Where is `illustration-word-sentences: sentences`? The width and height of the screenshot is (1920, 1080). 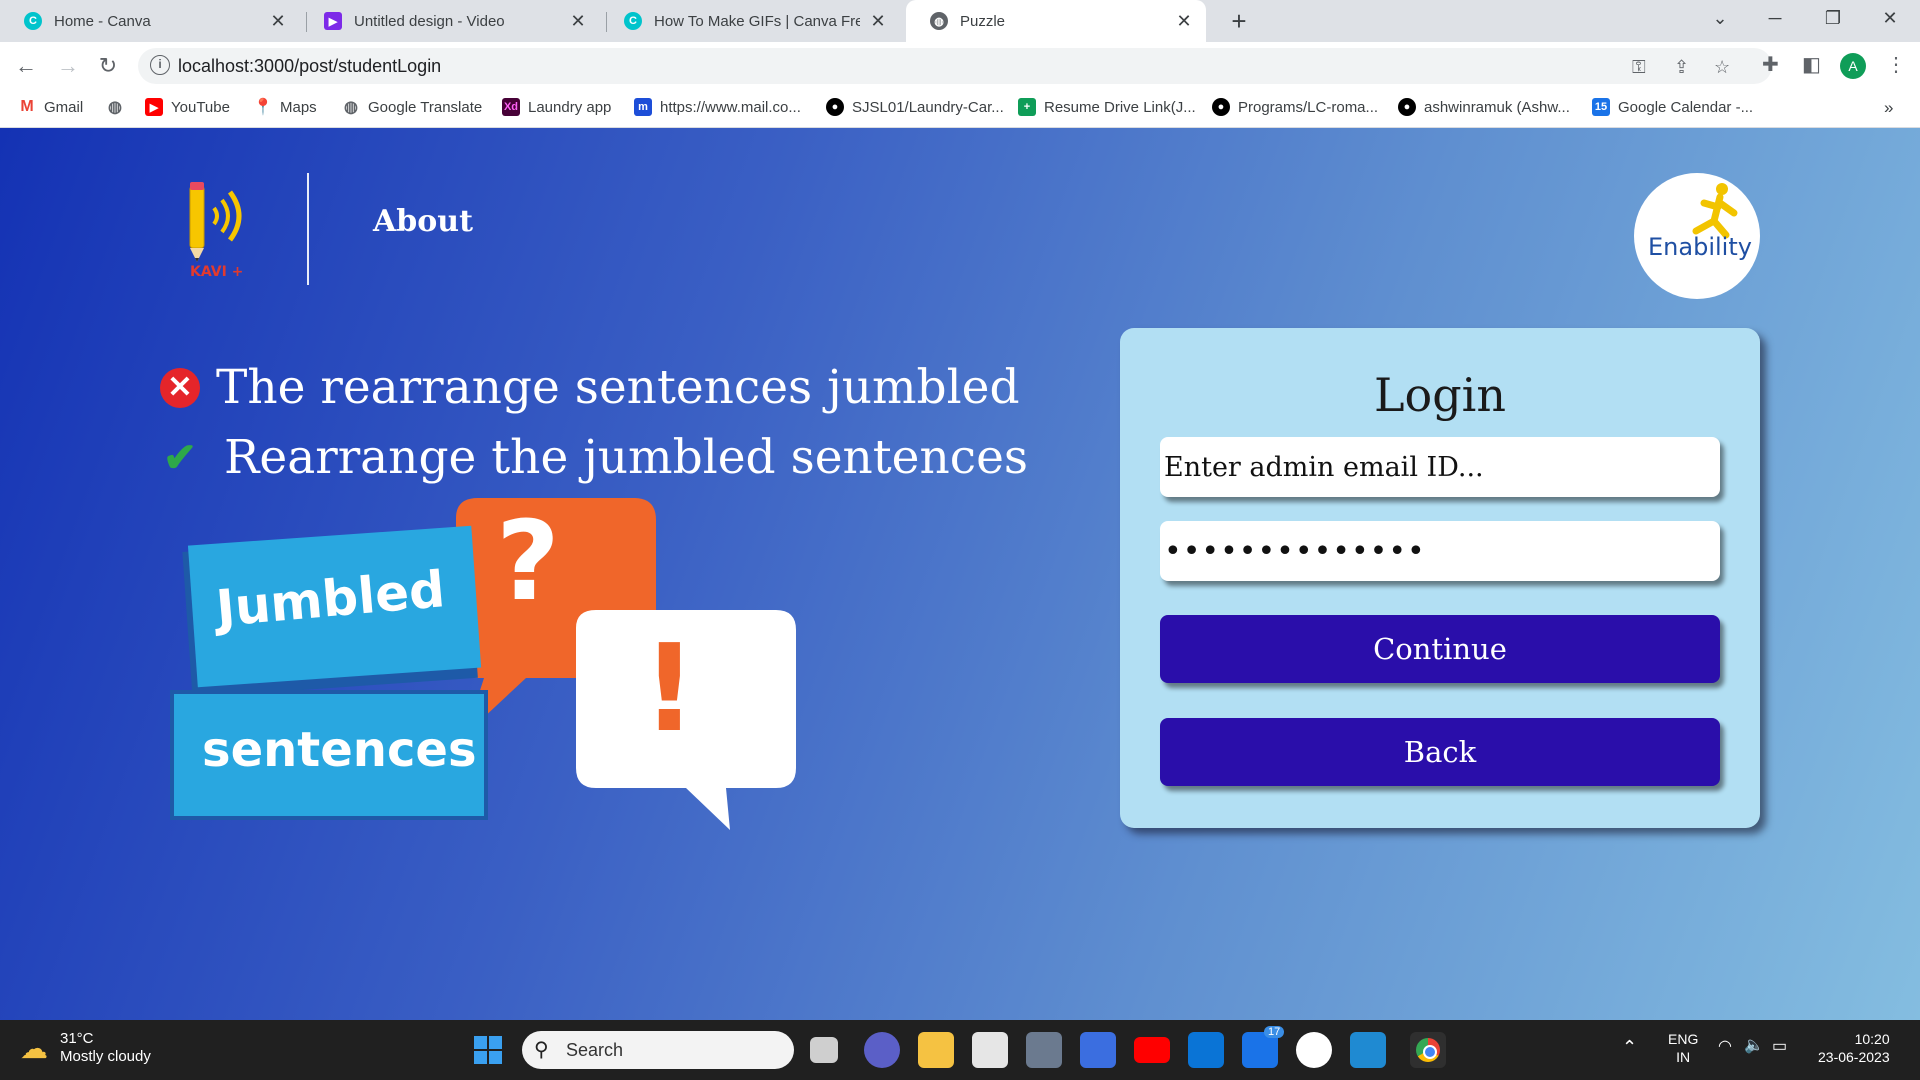
illustration-word-sentences: sentences is located at coordinates (339, 750).